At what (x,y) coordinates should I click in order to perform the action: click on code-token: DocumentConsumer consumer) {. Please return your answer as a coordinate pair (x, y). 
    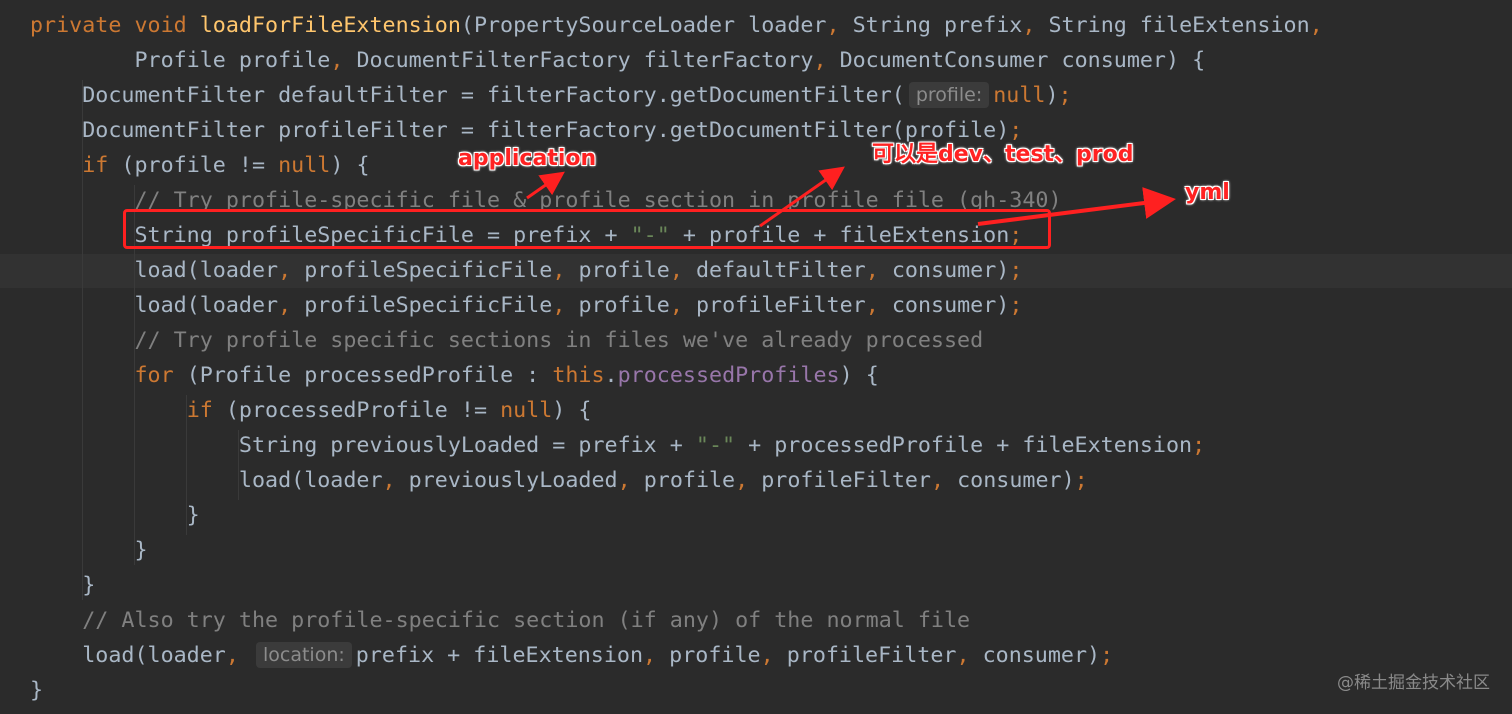
    Looking at the image, I should click on (1022, 60).